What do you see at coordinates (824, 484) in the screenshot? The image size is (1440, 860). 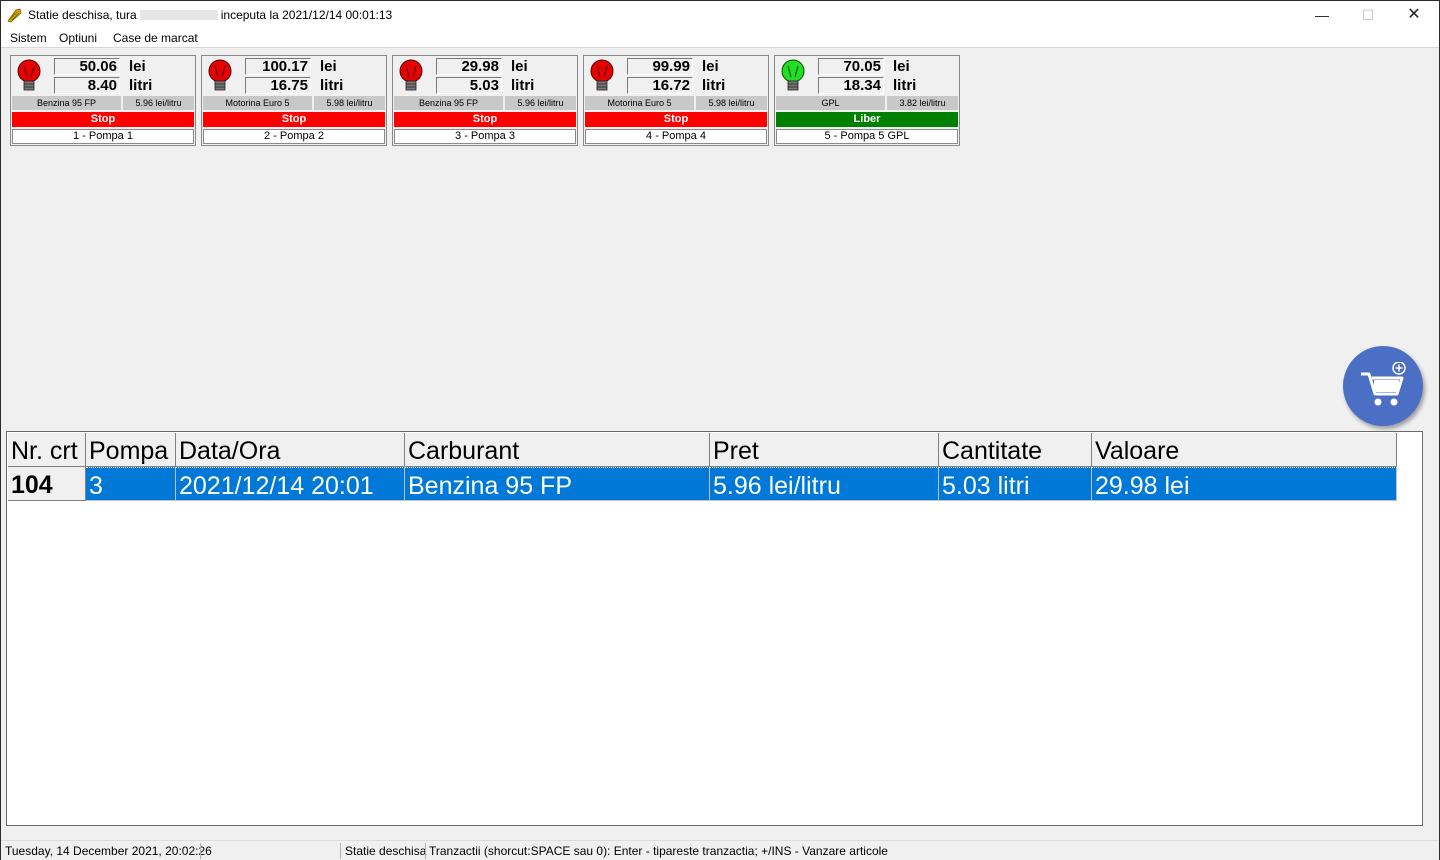 I see `cell-pret: 5.96 lei/litru` at bounding box center [824, 484].